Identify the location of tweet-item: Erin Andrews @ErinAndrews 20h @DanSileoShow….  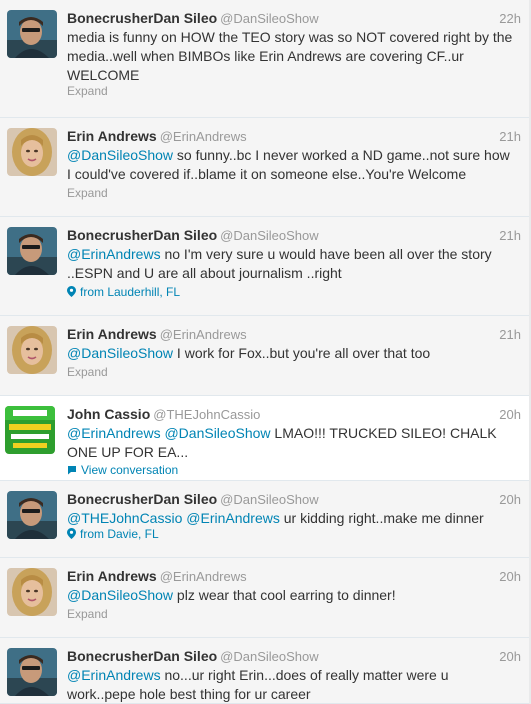
(264, 598).